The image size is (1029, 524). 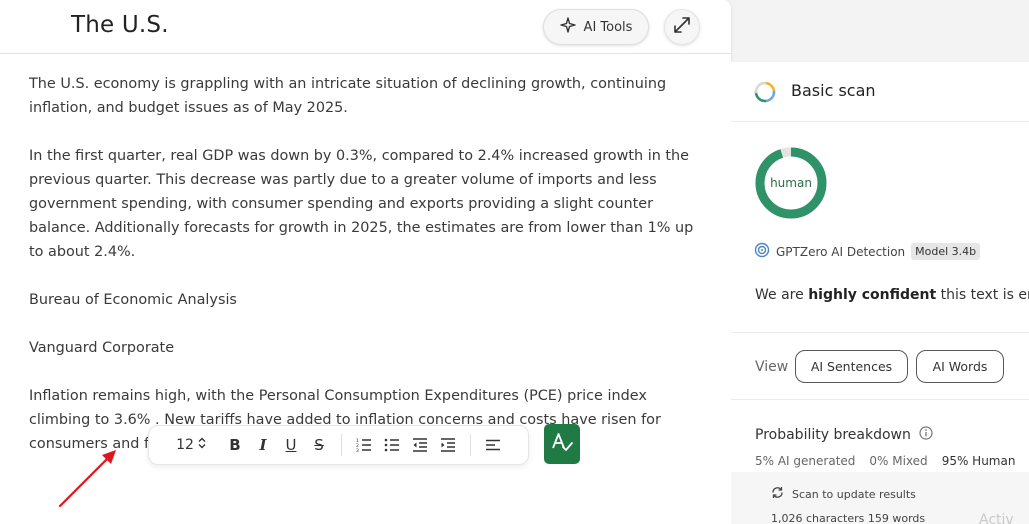 I want to click on stepper-icon, so click(x=202, y=445).